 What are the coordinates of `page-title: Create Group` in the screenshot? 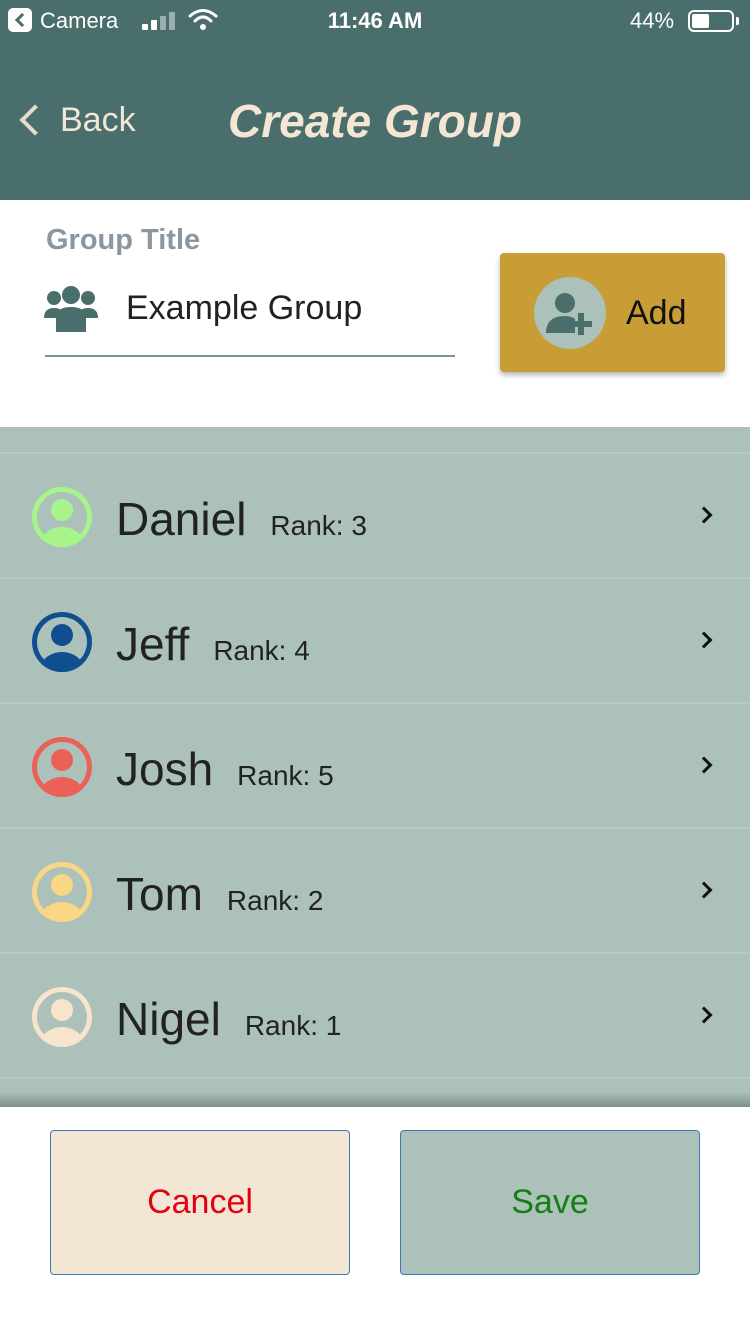 It's located at (375, 121).